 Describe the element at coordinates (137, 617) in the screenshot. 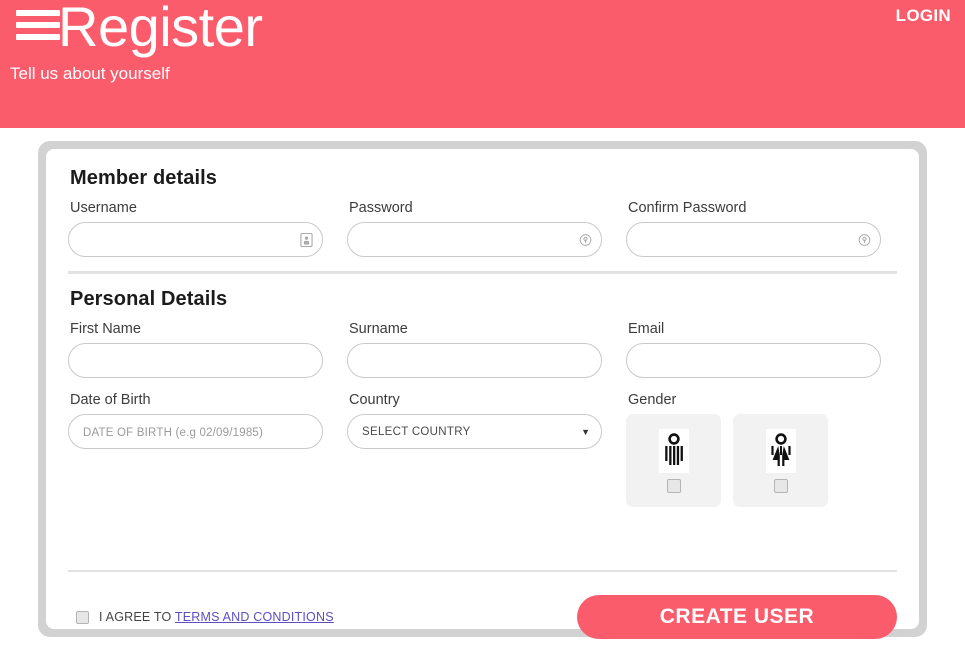

I see `agree-prefix-text: I AGREE TO` at that location.